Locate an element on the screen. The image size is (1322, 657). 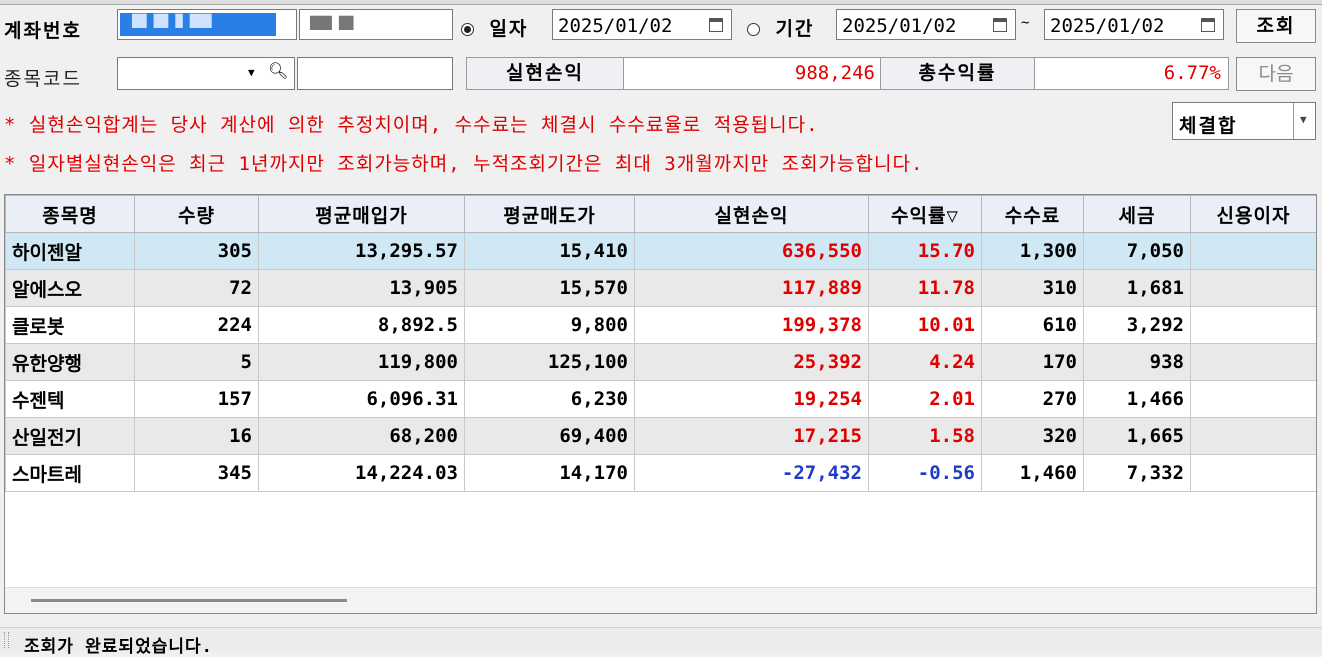
radio-period-icon is located at coordinates (753, 29).